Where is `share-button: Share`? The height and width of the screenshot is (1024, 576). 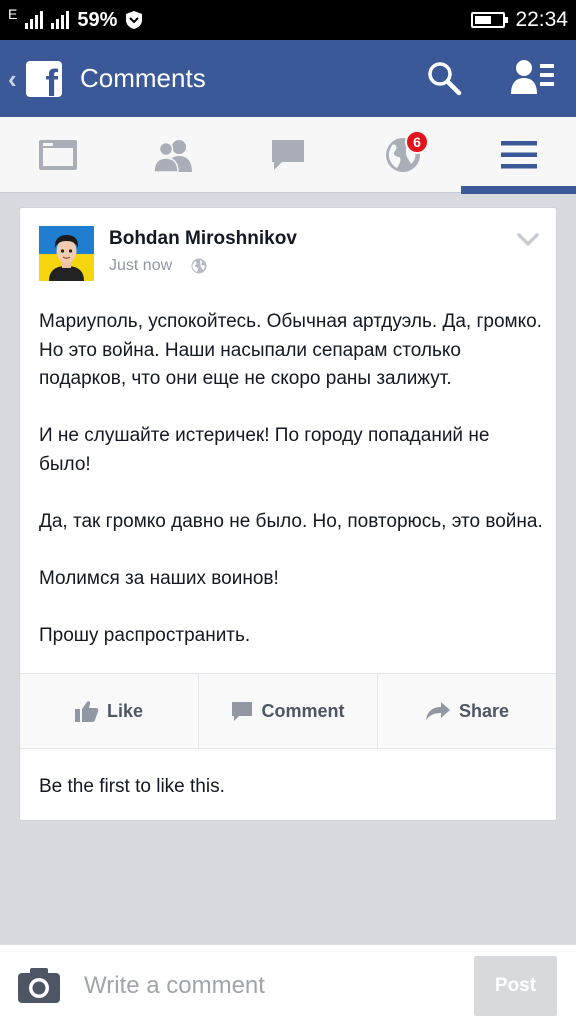 share-button: Share is located at coordinates (467, 711).